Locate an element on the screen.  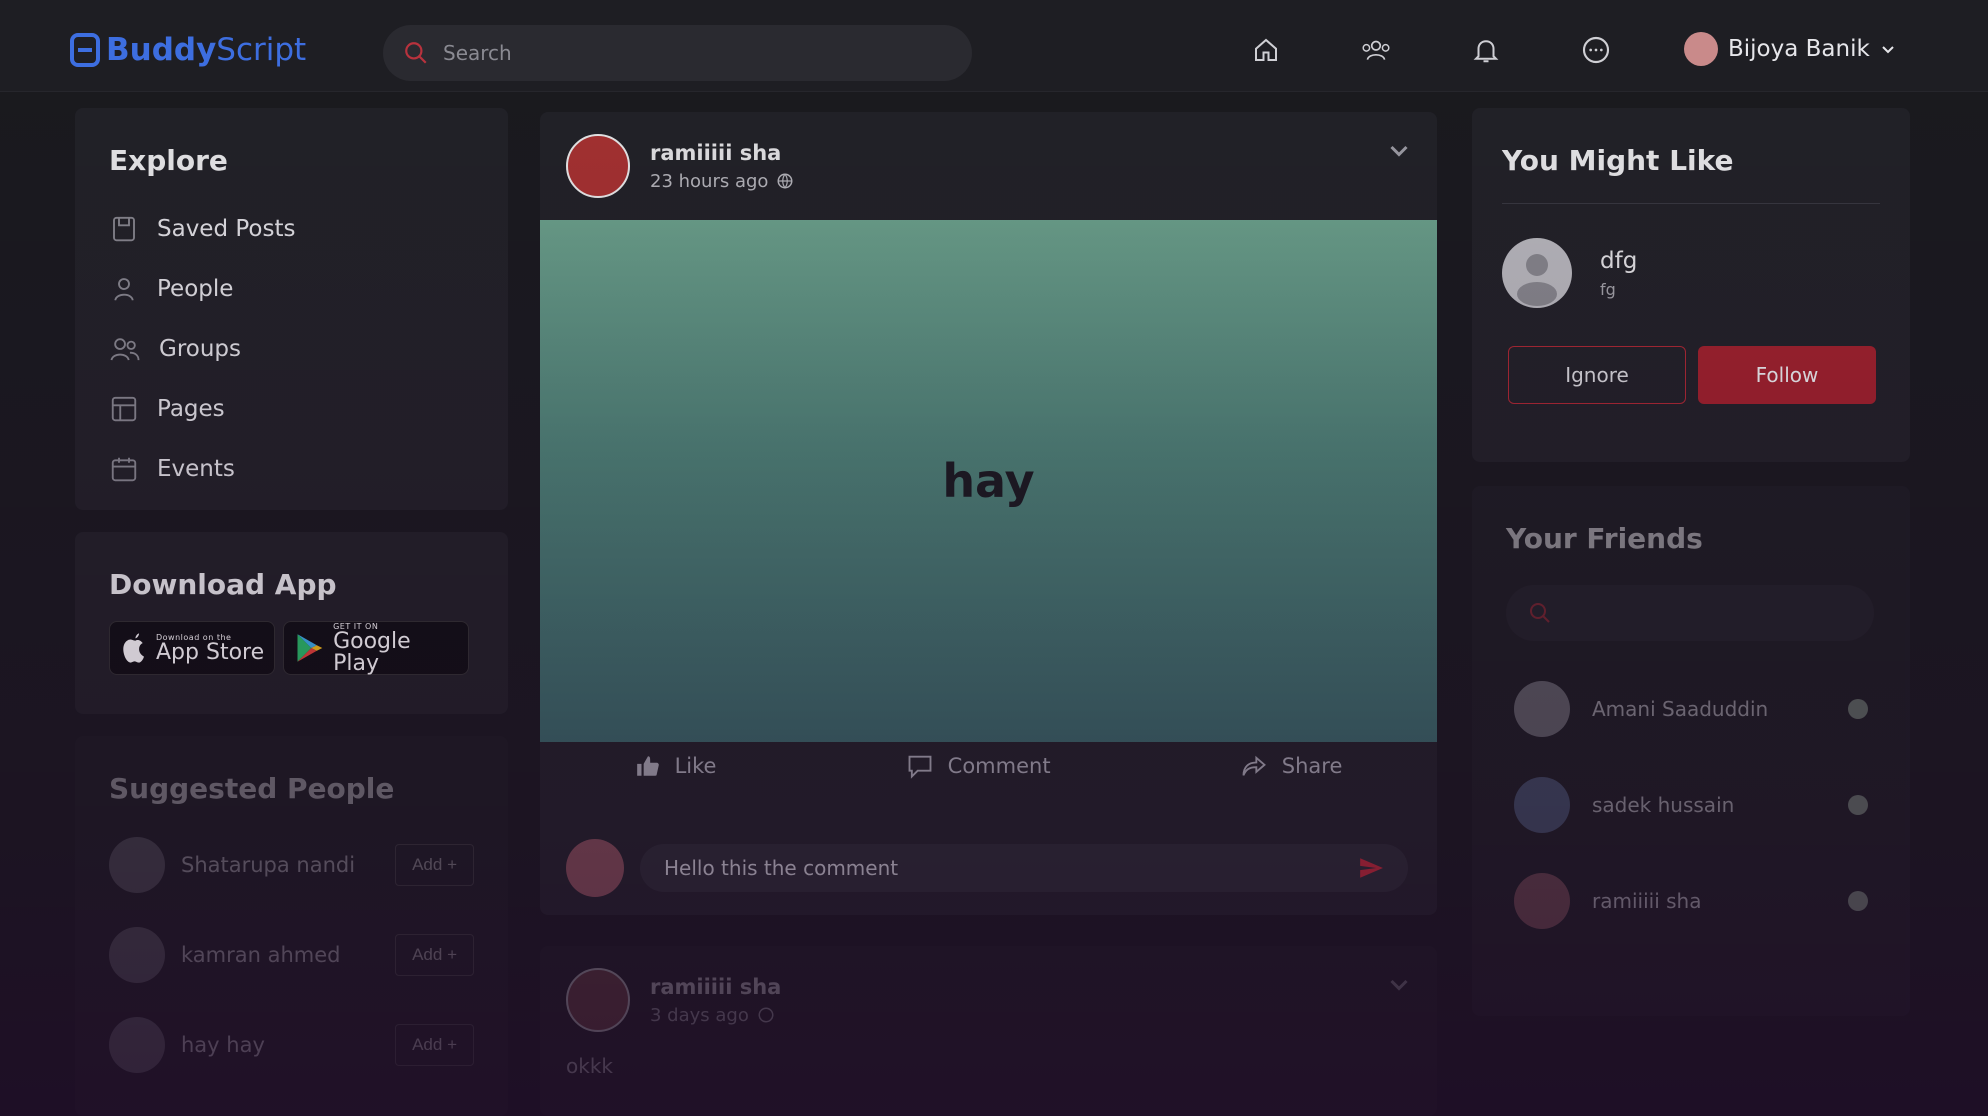
might-like-title: You Might Like is located at coordinates (1618, 160).